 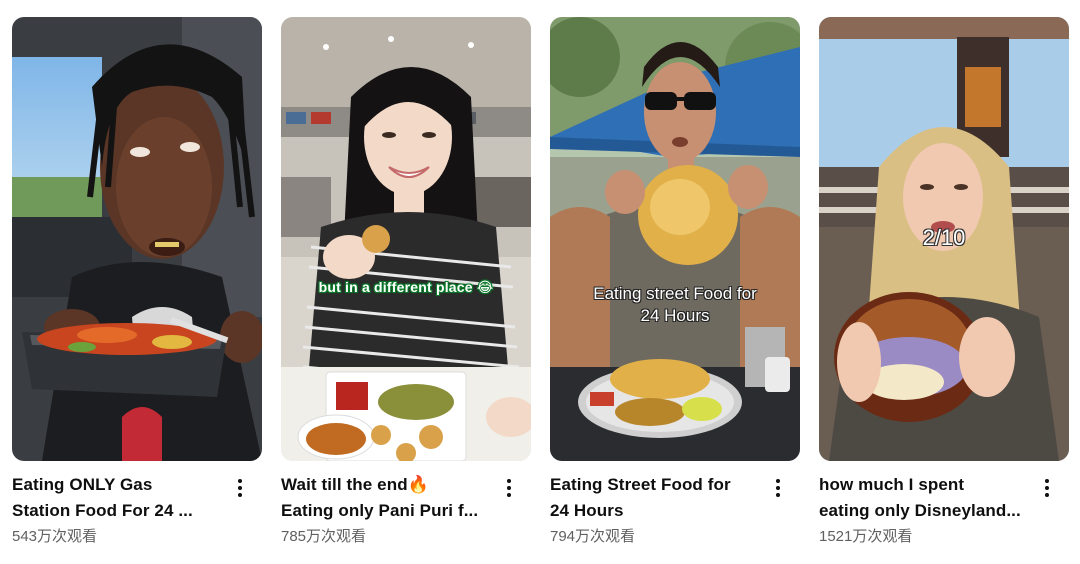 I want to click on video-overlay-caption: but in a different place 😂, so click(x=406, y=287).